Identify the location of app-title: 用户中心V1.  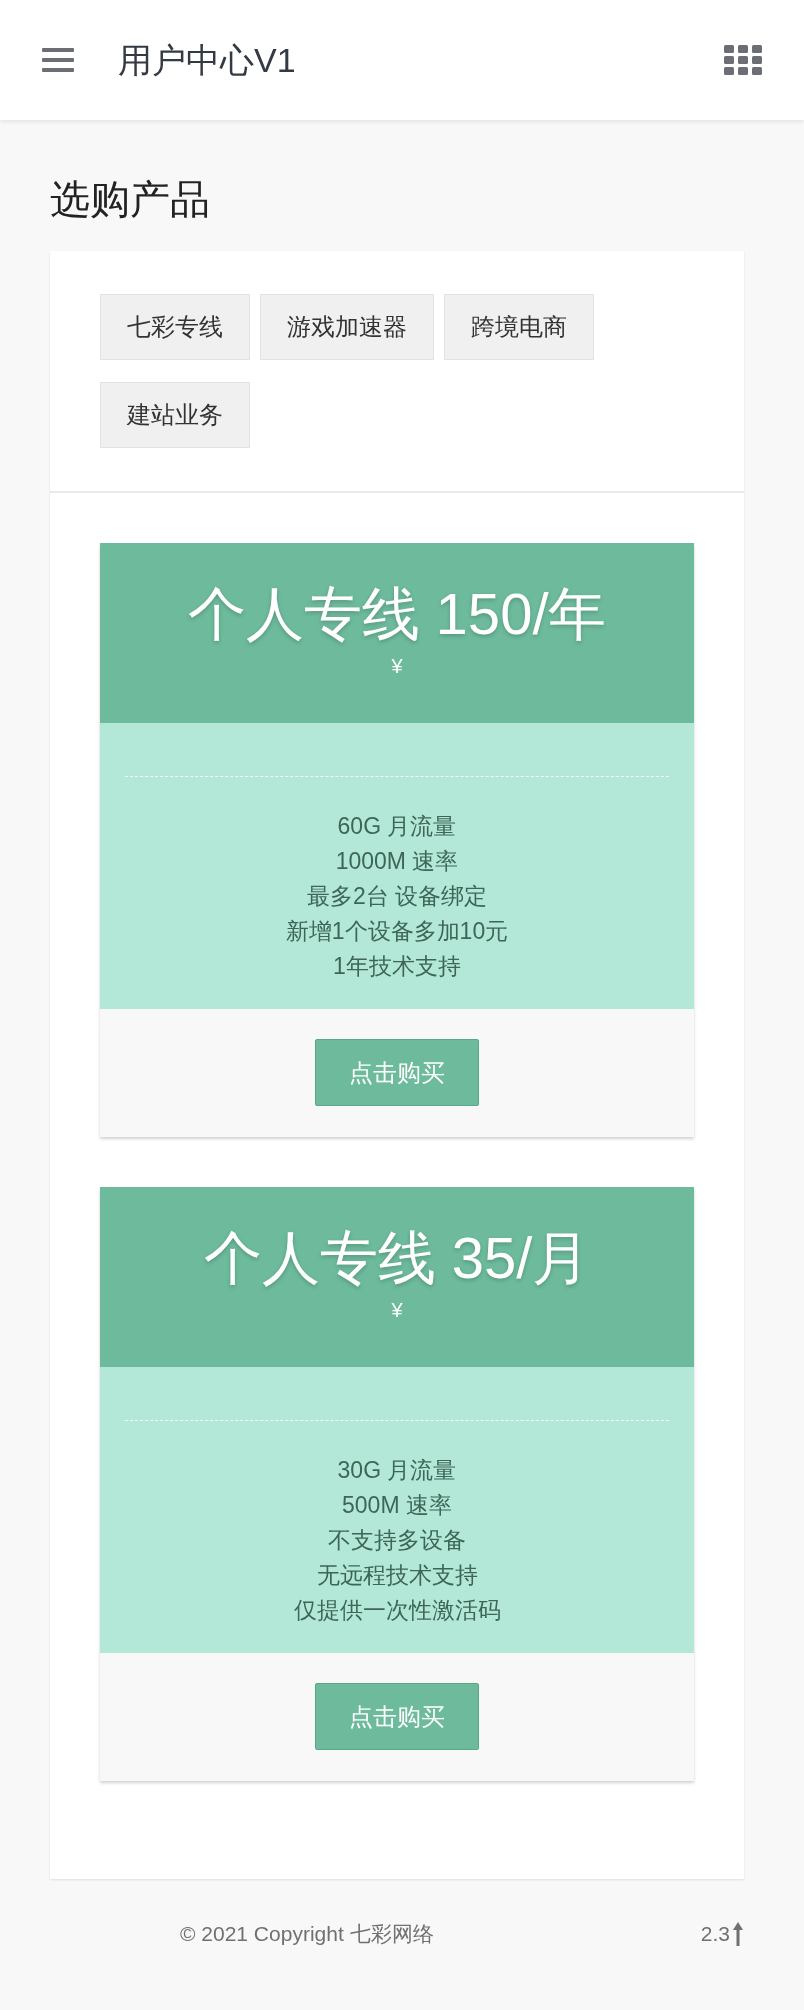
(207, 60).